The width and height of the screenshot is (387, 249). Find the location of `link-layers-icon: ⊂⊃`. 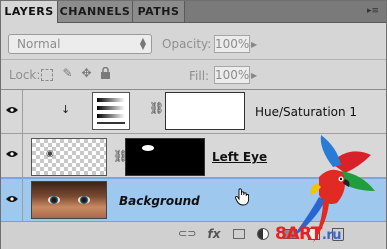

link-layers-icon: ⊂⊃ is located at coordinates (187, 234).